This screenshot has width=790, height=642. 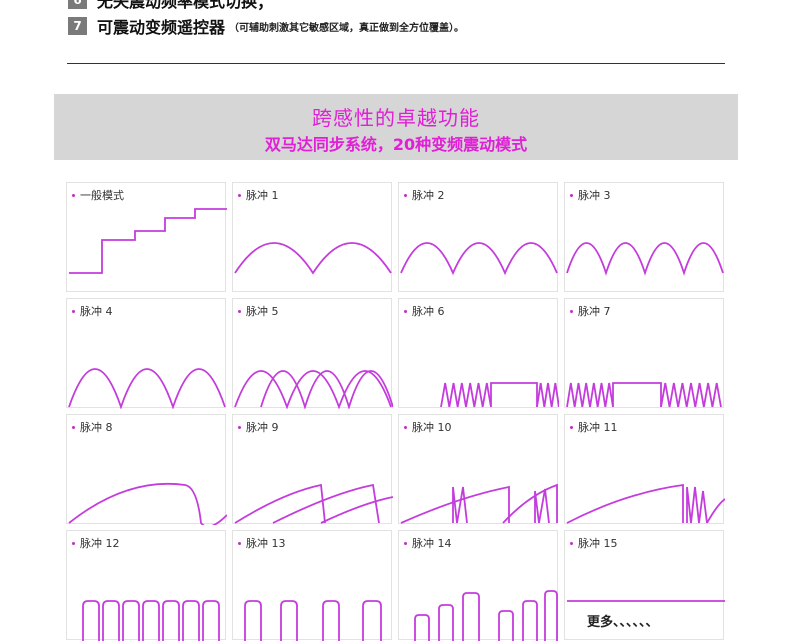 I want to click on mode-name: 脉冲 6, so click(x=428, y=311).